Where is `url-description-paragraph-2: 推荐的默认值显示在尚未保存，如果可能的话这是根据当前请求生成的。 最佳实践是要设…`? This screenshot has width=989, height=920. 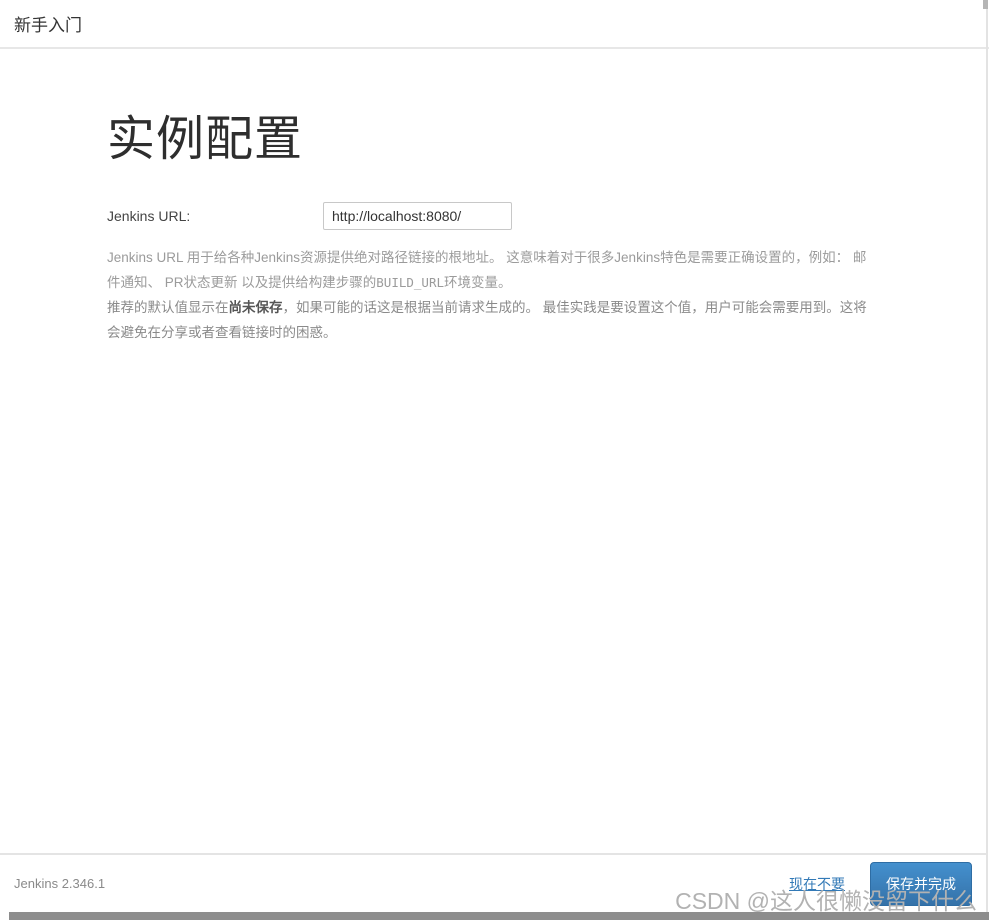 url-description-paragraph-2: 推荐的默认值显示在尚未保存，如果可能的话这是根据当前请求生成的。 最佳实践是要设… is located at coordinates (489, 320).